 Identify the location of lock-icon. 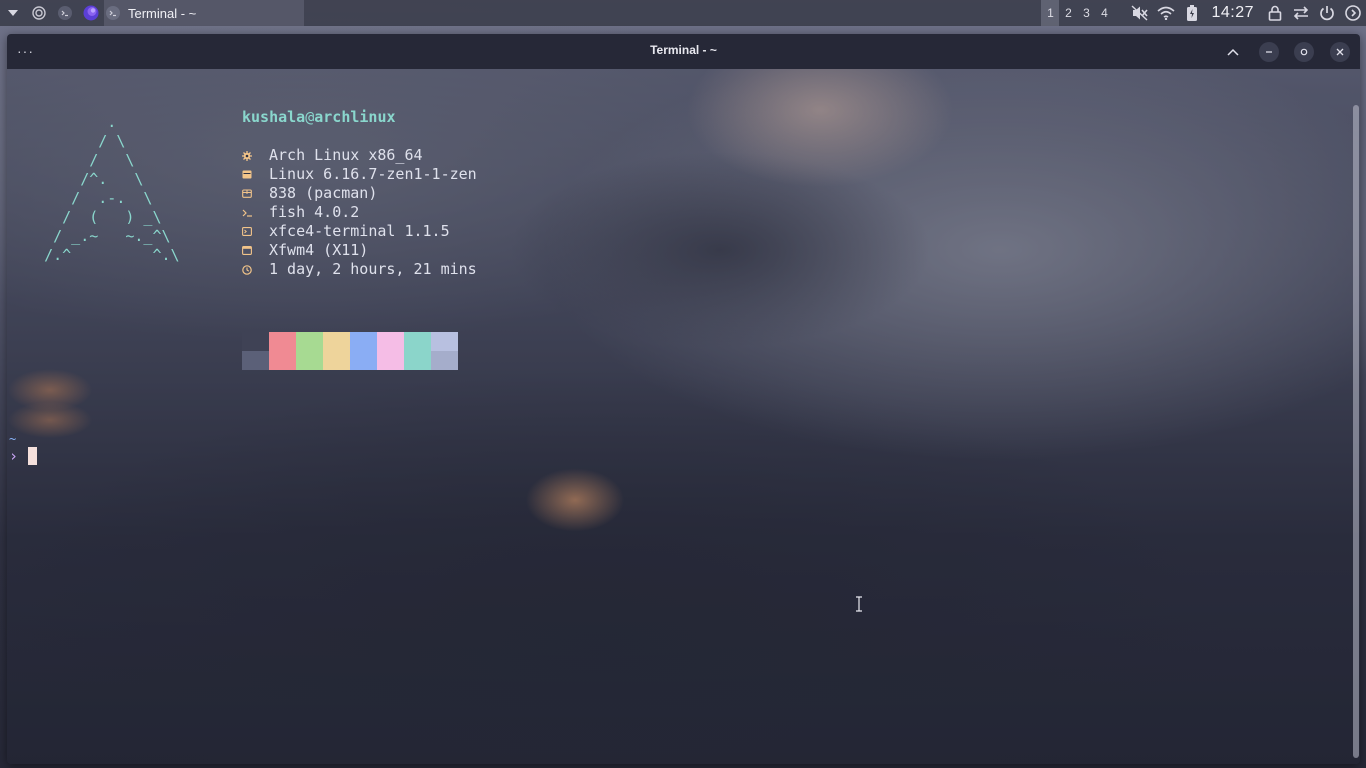
(1275, 13).